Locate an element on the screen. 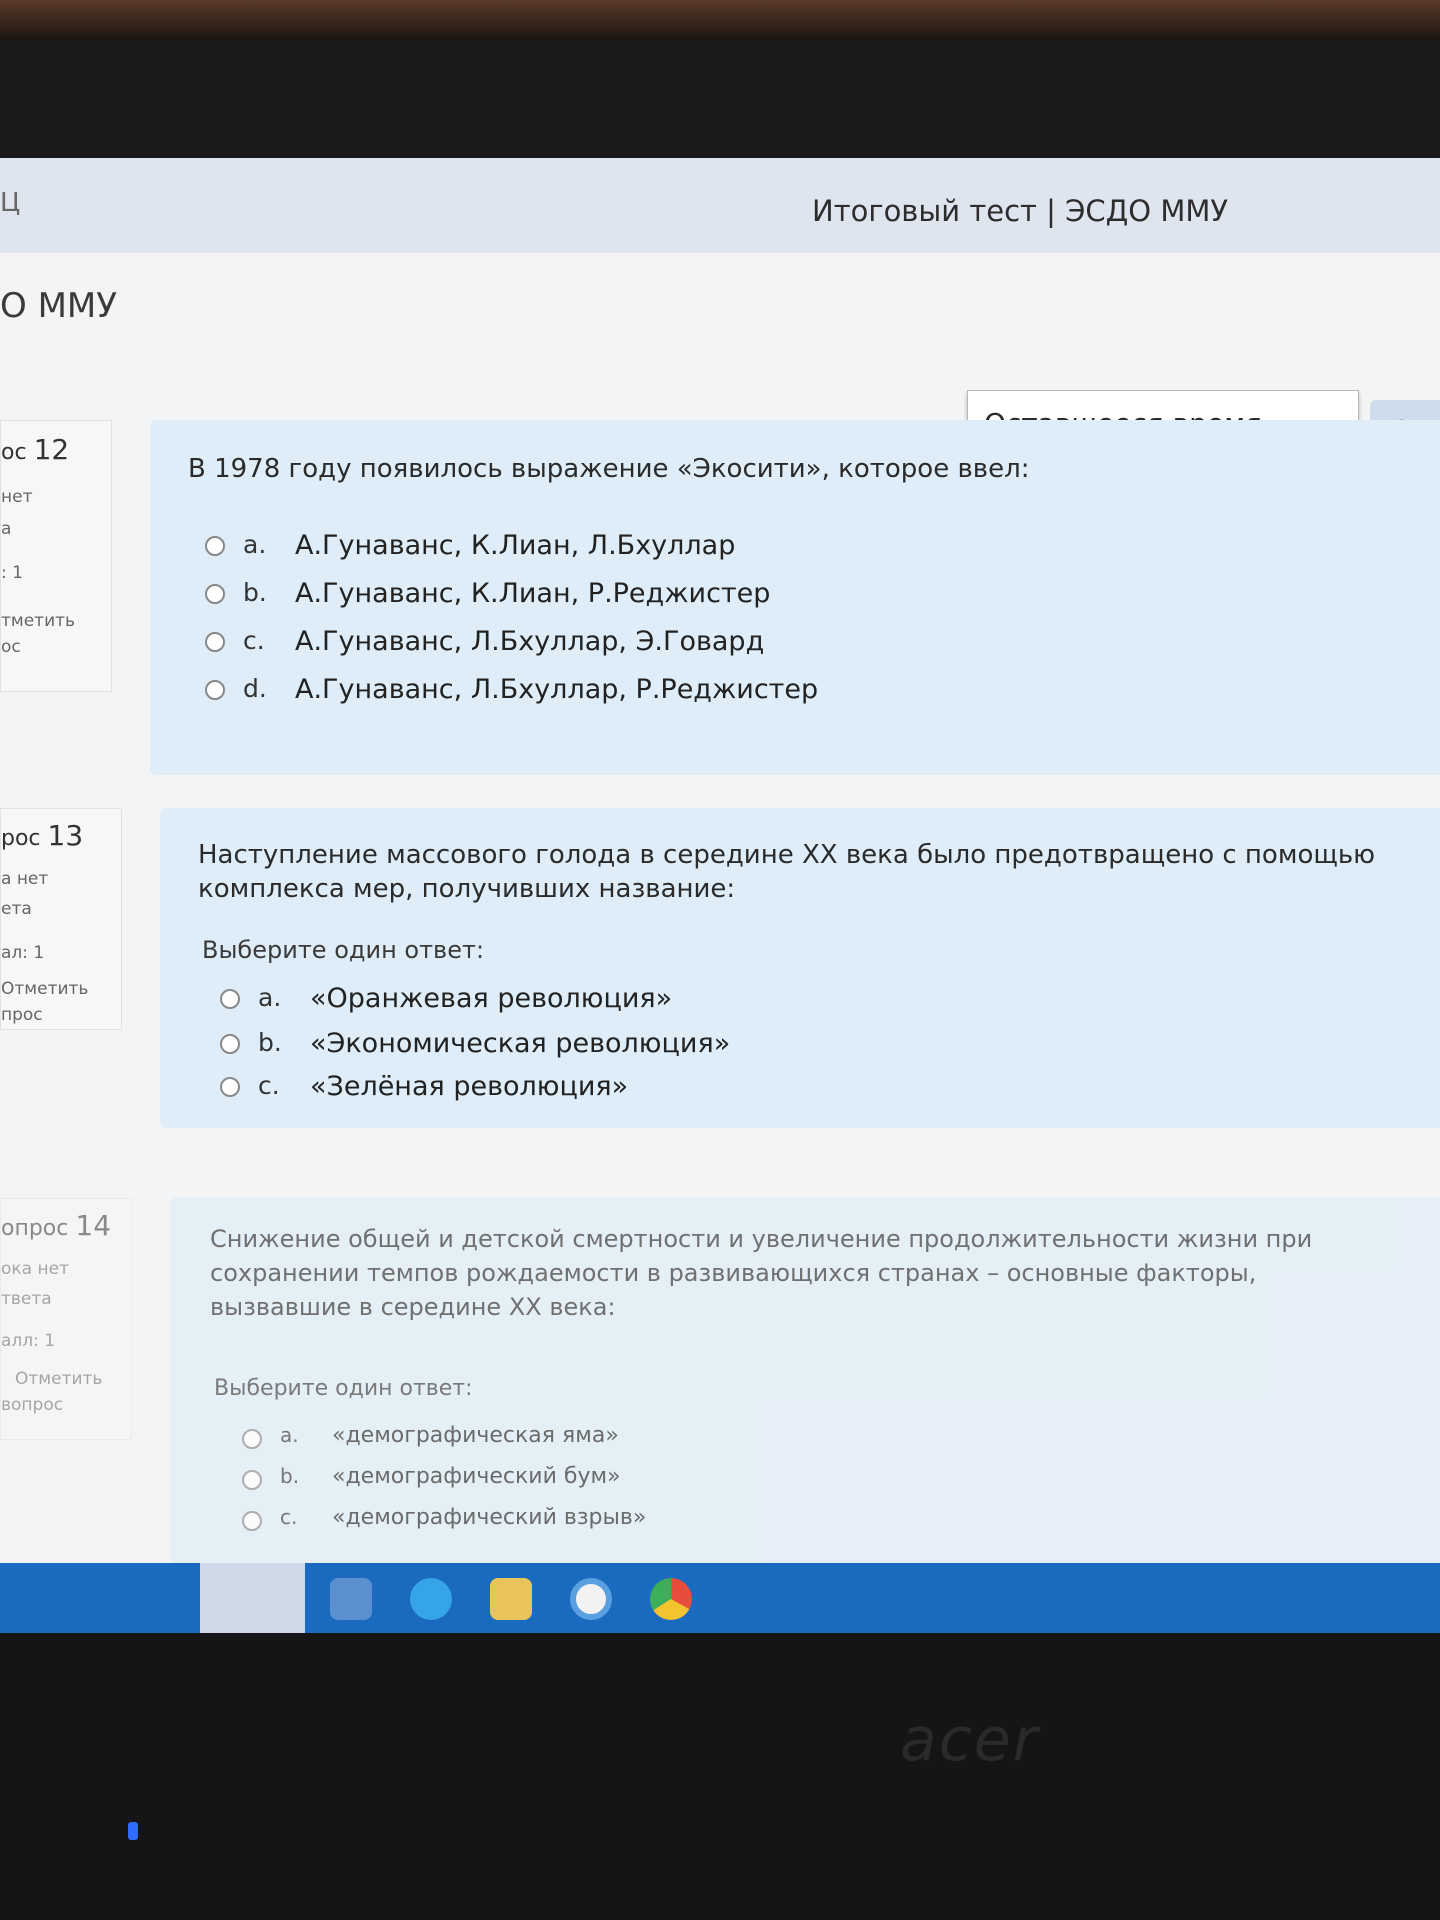 The height and width of the screenshot is (1920, 1440). flag-question-link-line2: ос is located at coordinates (11, 647).